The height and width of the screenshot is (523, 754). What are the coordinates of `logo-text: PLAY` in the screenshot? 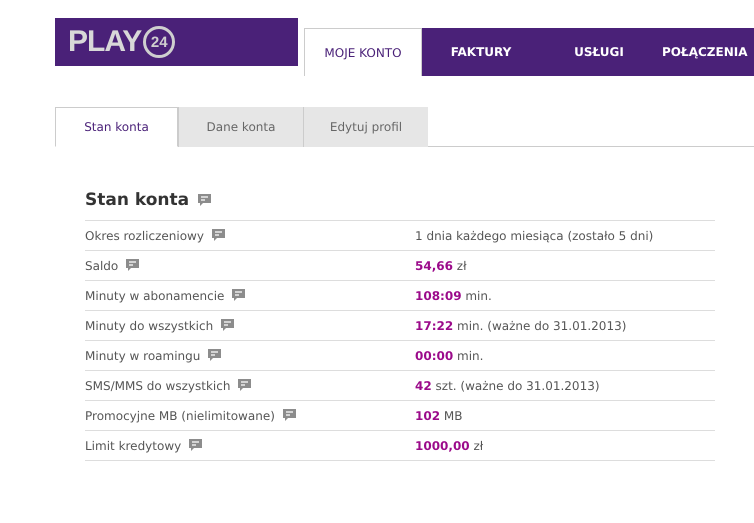 It's located at (105, 42).